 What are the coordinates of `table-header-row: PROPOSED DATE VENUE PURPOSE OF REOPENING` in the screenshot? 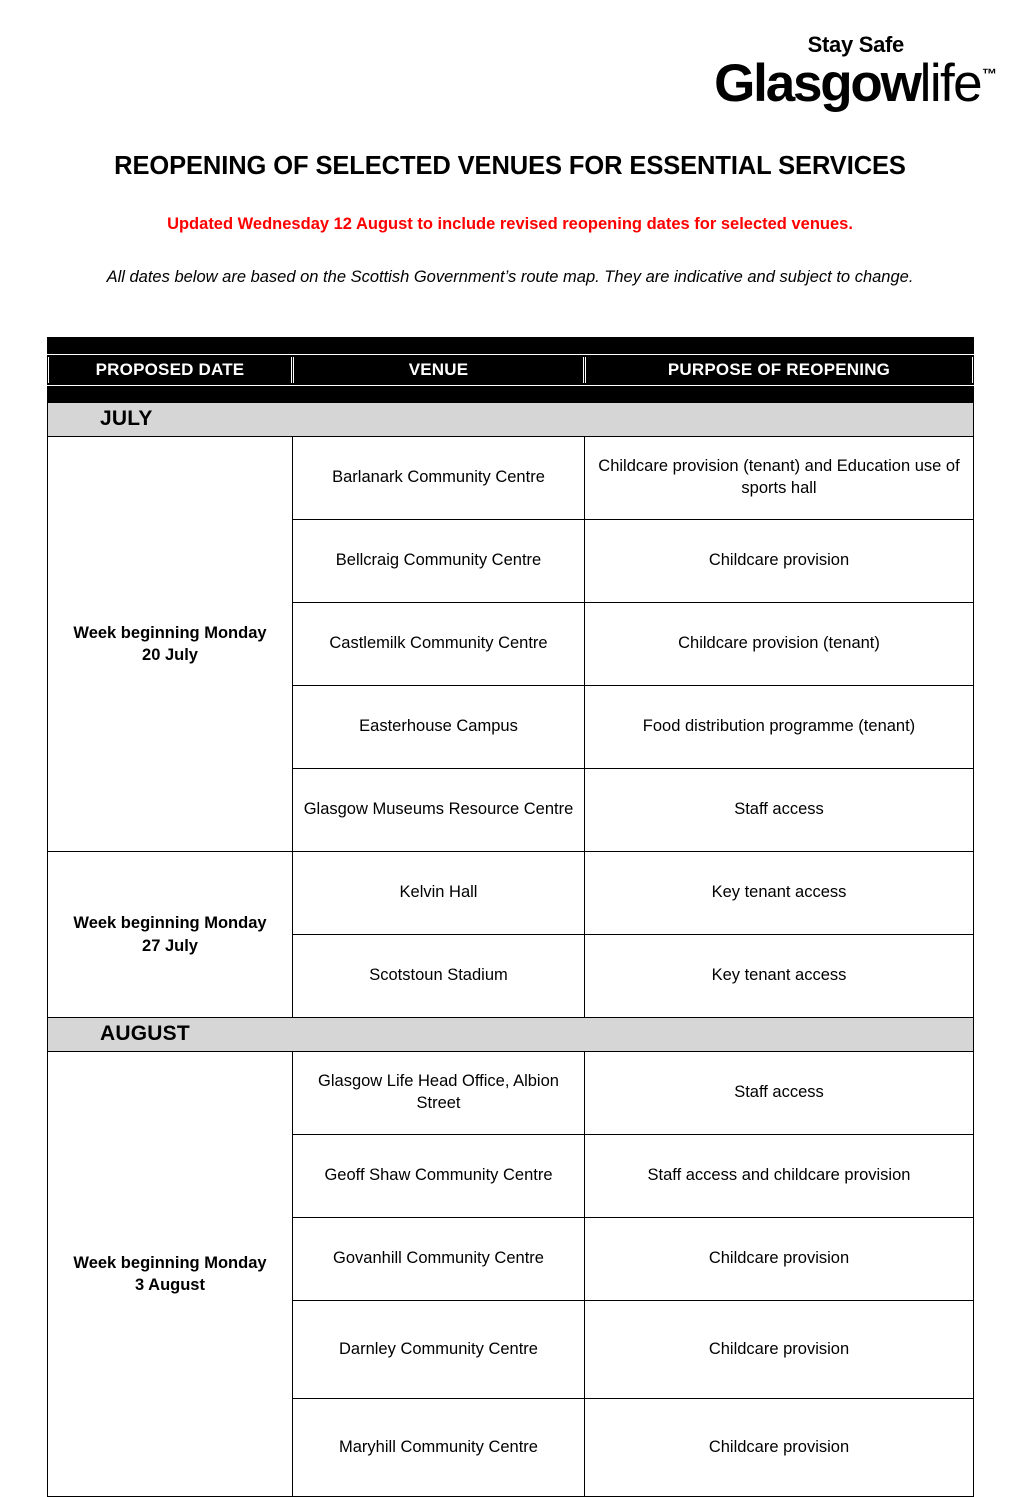 It's located at (510, 370).